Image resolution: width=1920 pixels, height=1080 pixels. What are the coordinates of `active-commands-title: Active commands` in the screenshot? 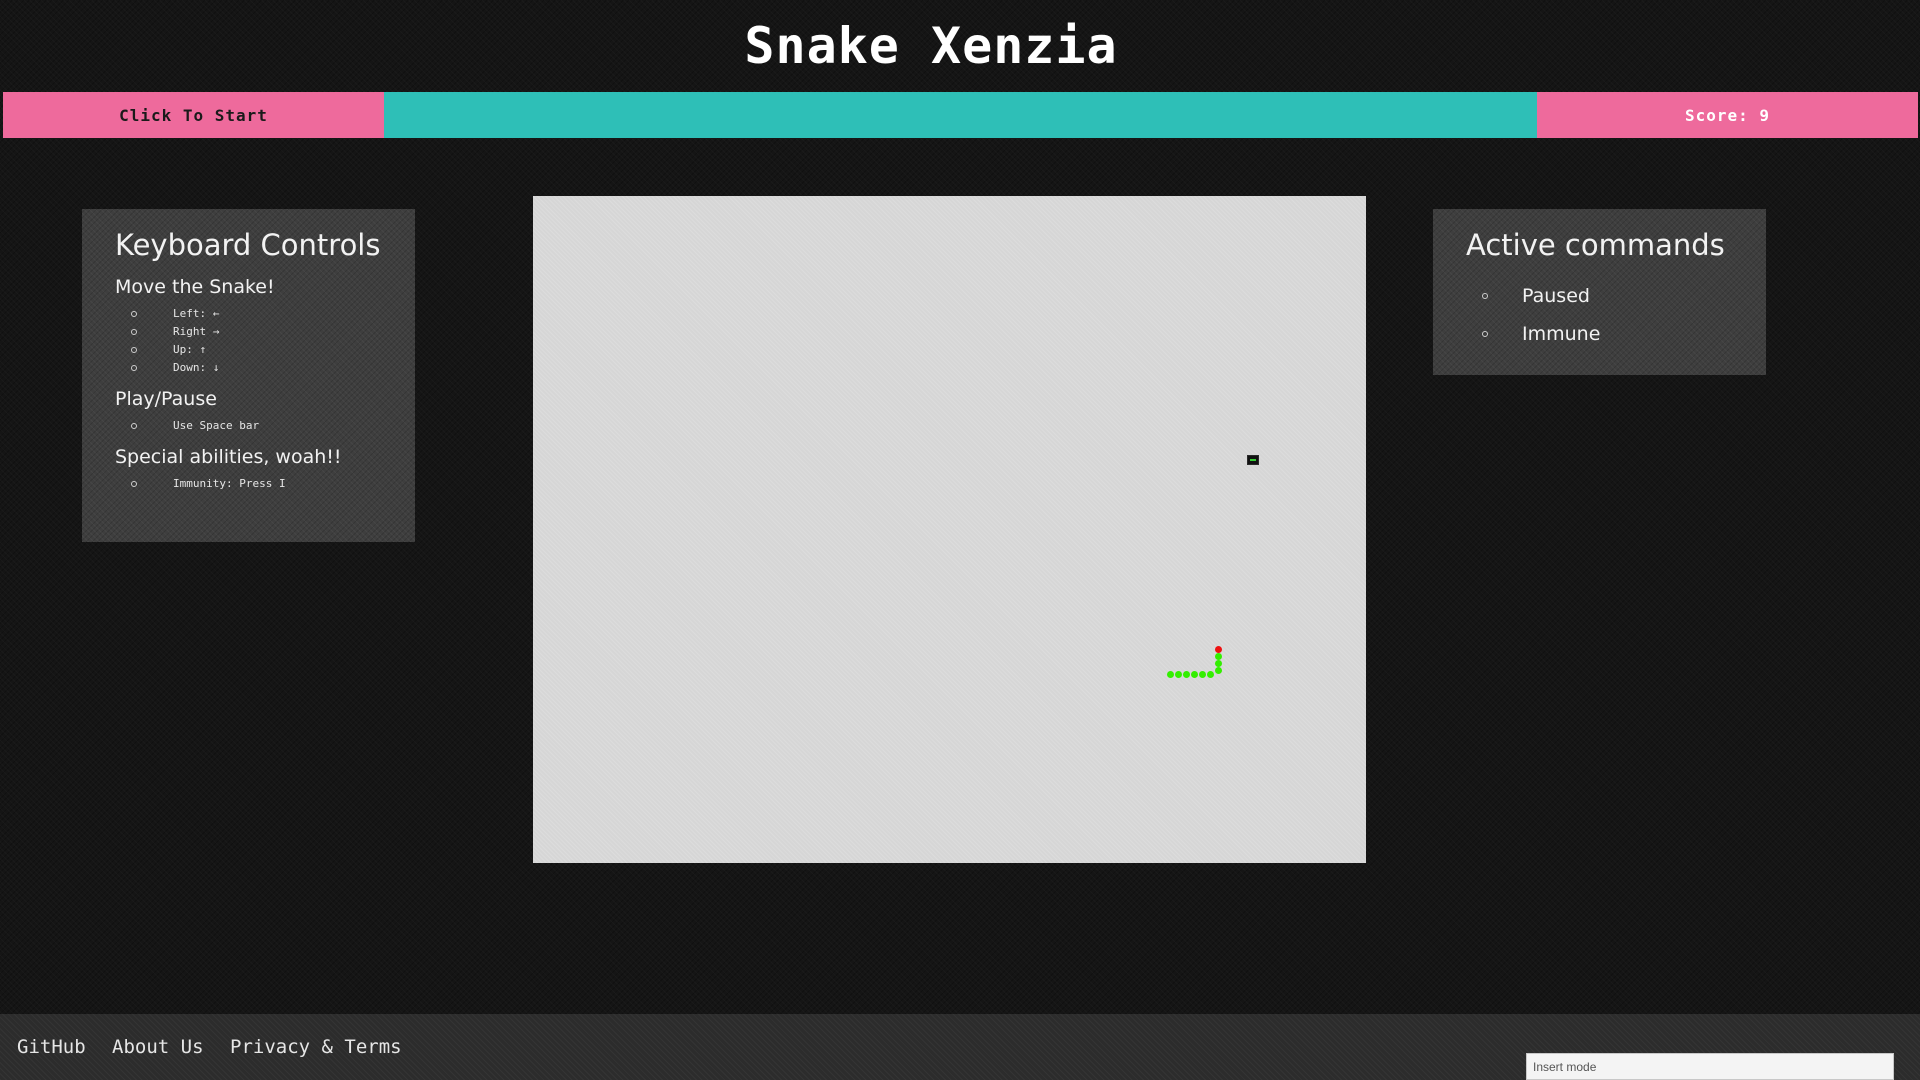 It's located at (1595, 245).